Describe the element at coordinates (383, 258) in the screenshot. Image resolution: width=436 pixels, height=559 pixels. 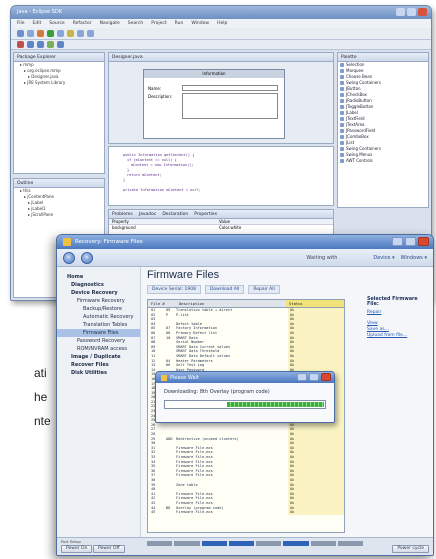
I see `device-menu: Device ▾` at that location.